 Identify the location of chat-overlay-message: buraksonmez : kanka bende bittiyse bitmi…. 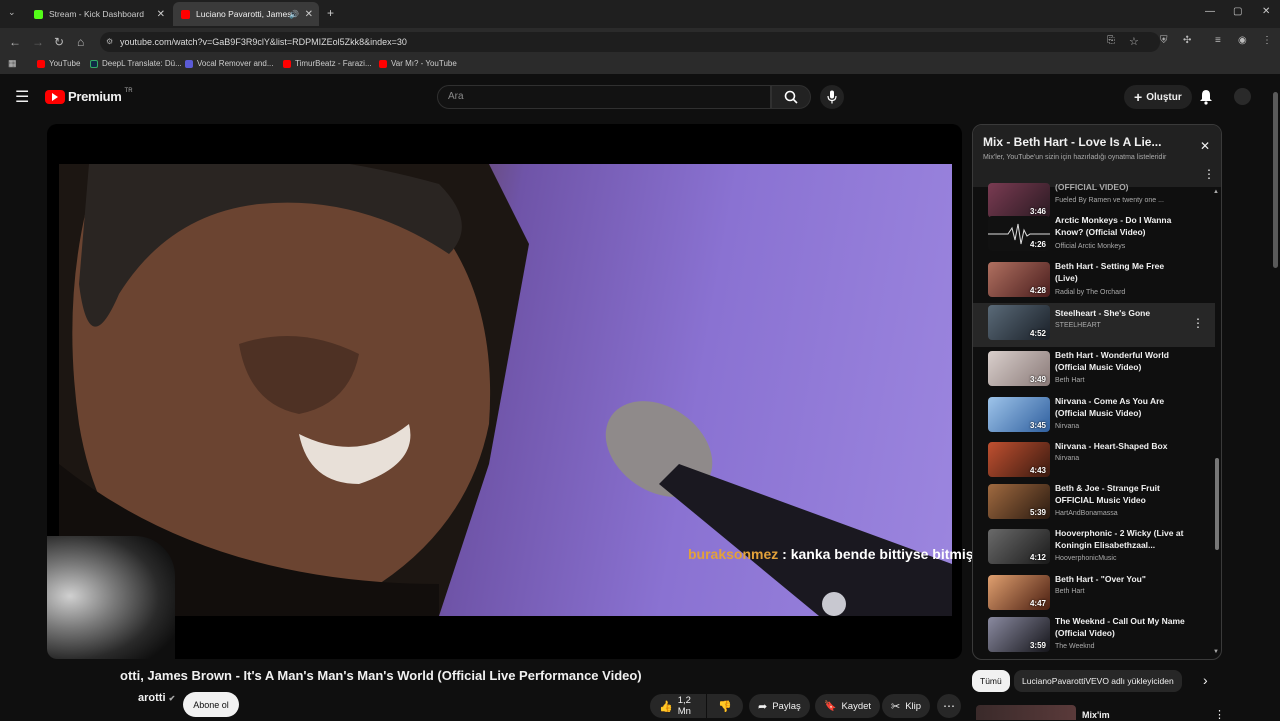
(838, 554).